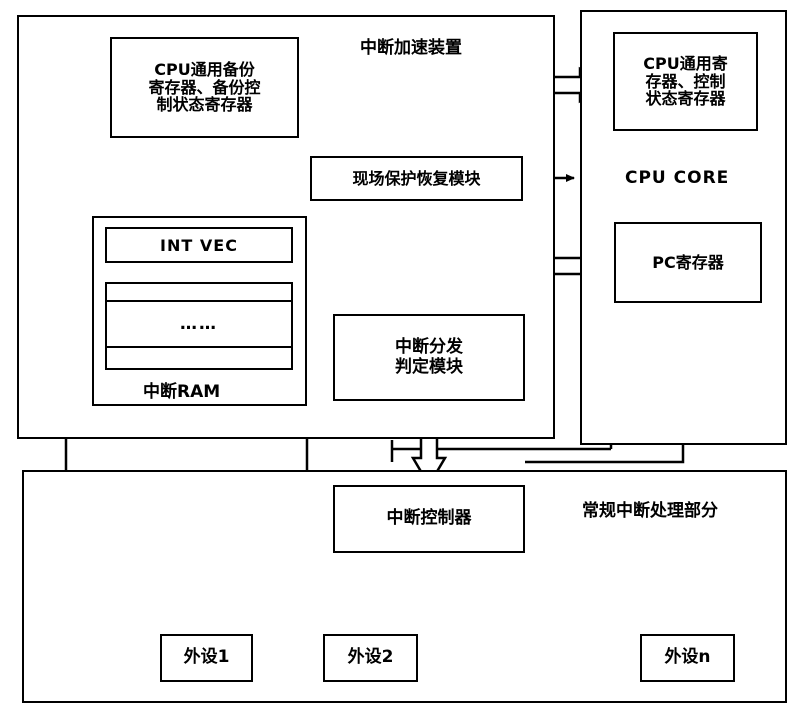  I want to click on int-vec-row: INT VEC, so click(199, 245).